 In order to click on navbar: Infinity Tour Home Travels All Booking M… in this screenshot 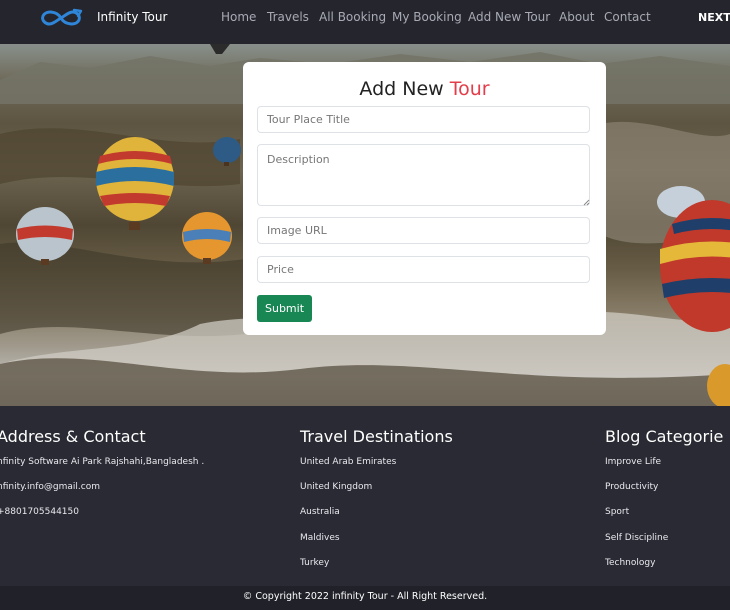, I will do `click(365, 22)`.